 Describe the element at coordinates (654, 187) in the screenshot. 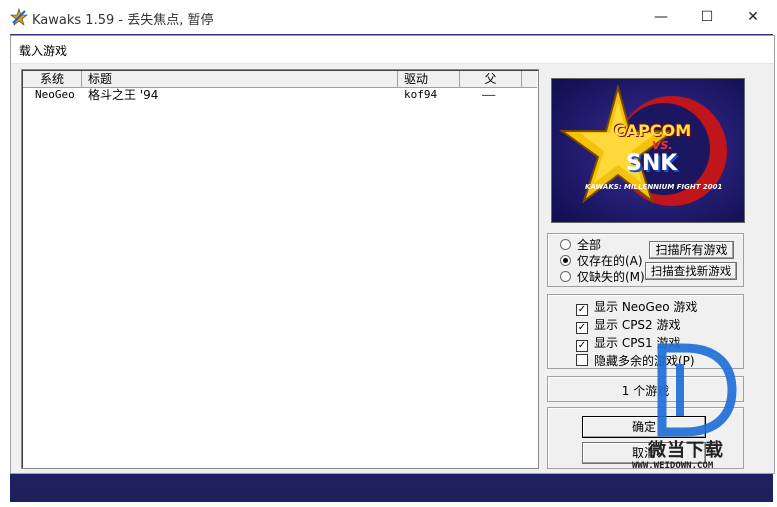

I see `logo-caption: KAWAKS: MILLENNIUM FIGHT 2001` at that location.